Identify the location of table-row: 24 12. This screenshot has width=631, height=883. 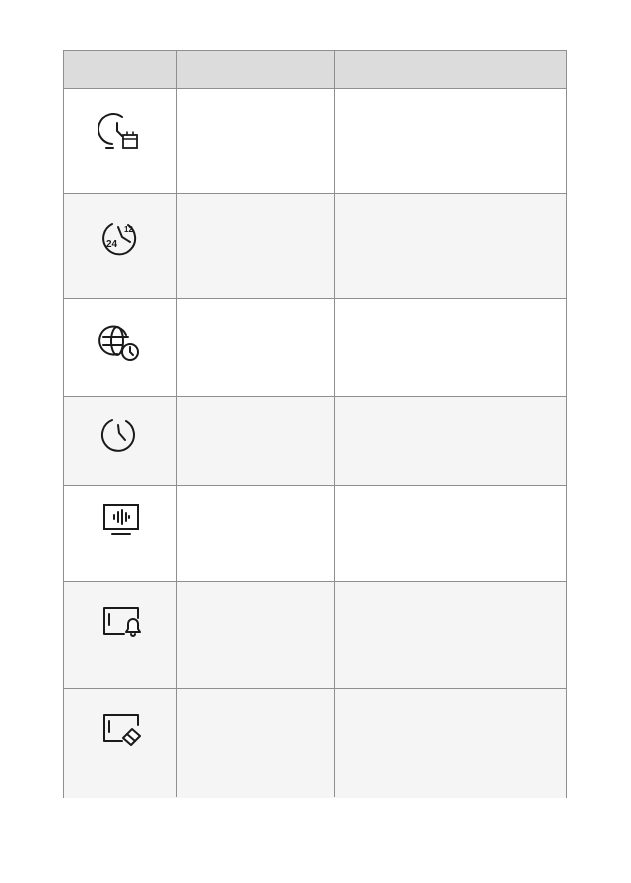
(315, 246).